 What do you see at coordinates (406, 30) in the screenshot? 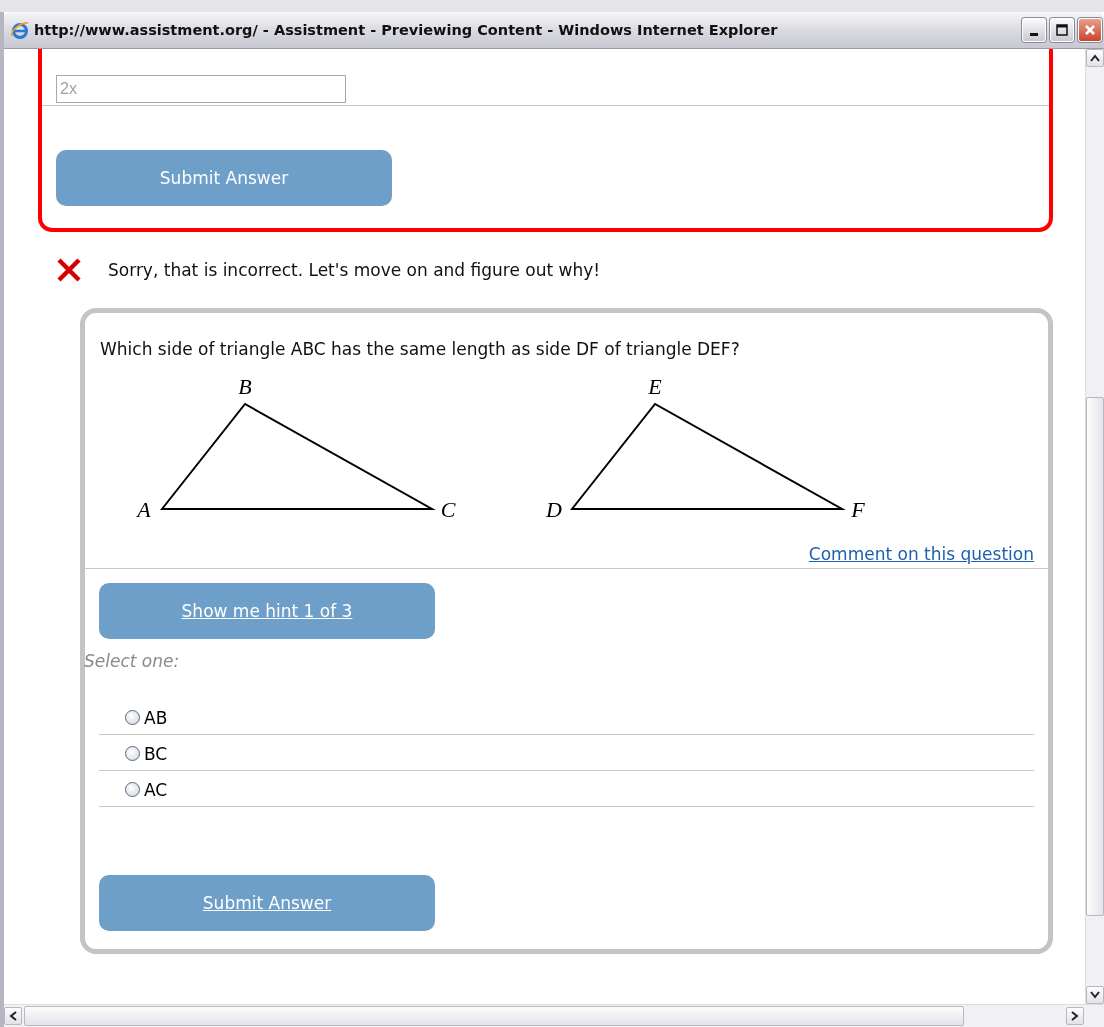
I see `window-title: http://www.assistment.org/ - Assistment - Previewing Content - Windows Internet Explorer` at bounding box center [406, 30].